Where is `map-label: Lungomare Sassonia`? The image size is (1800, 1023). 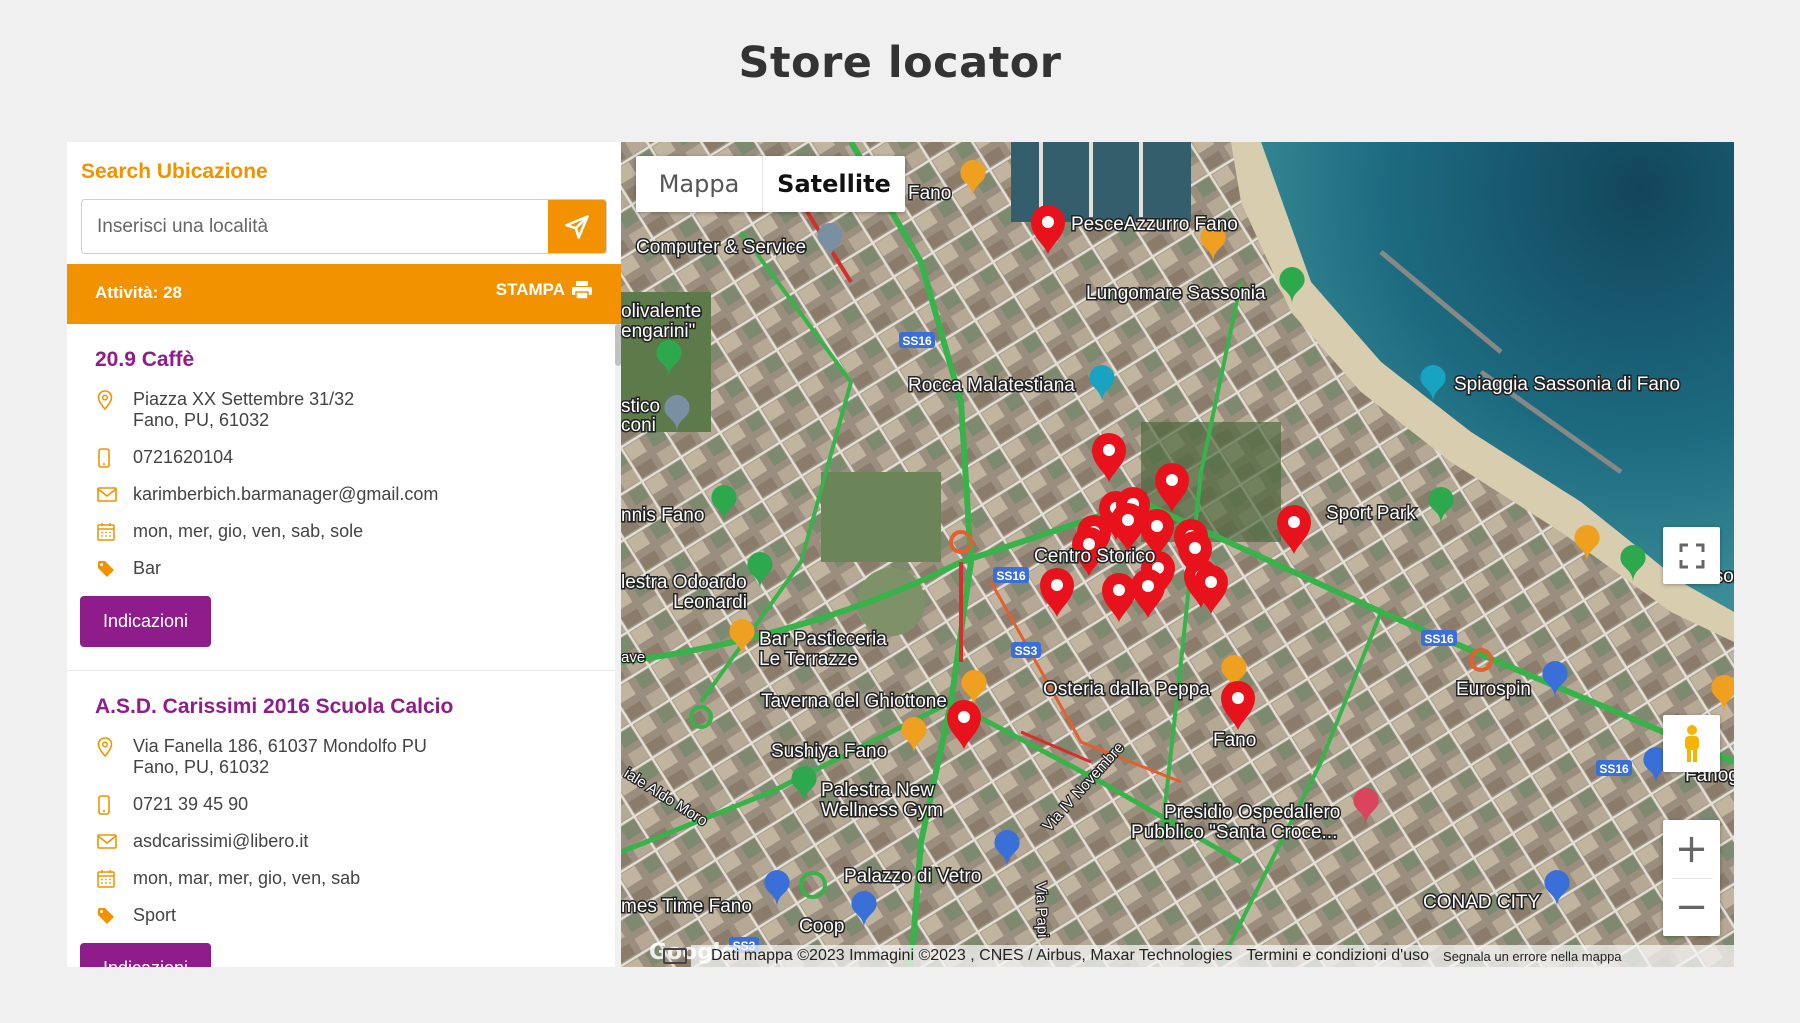 map-label: Lungomare Sassonia is located at coordinates (1176, 293).